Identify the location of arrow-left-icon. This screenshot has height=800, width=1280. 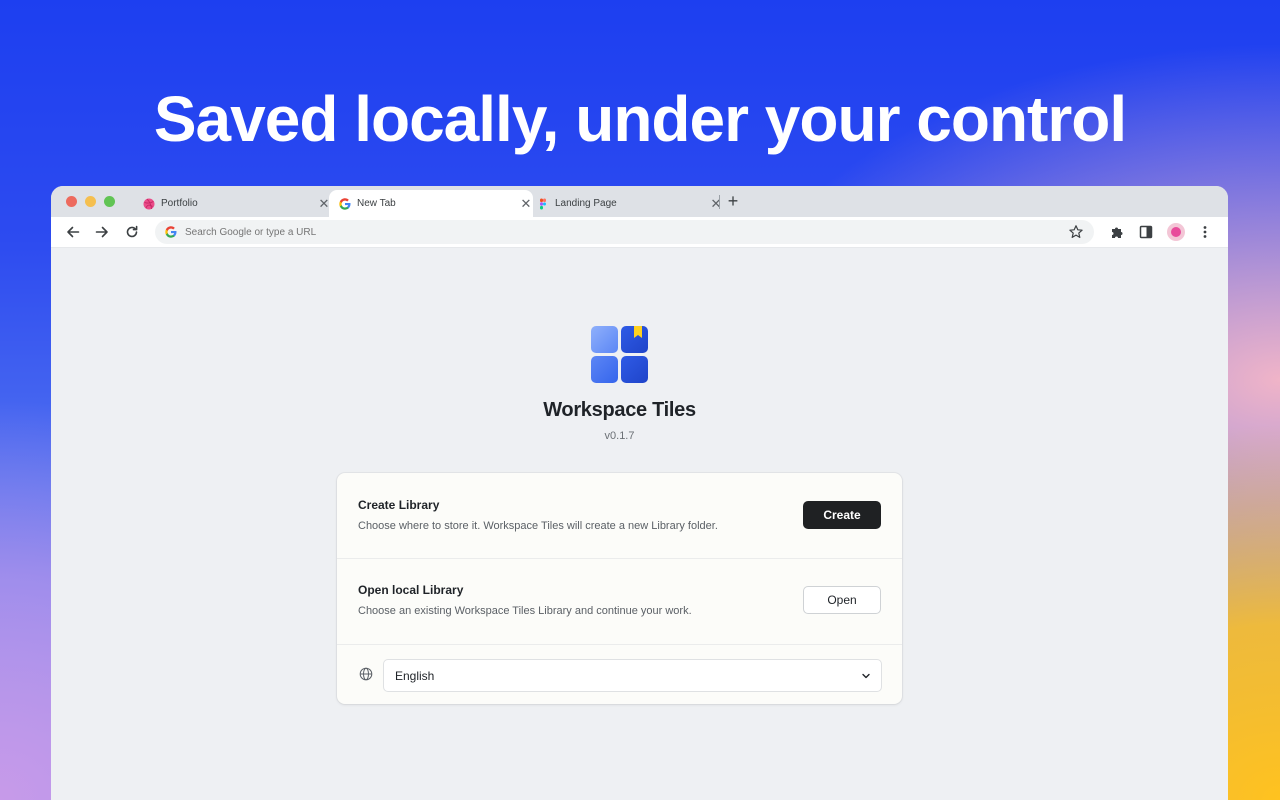
(73, 232).